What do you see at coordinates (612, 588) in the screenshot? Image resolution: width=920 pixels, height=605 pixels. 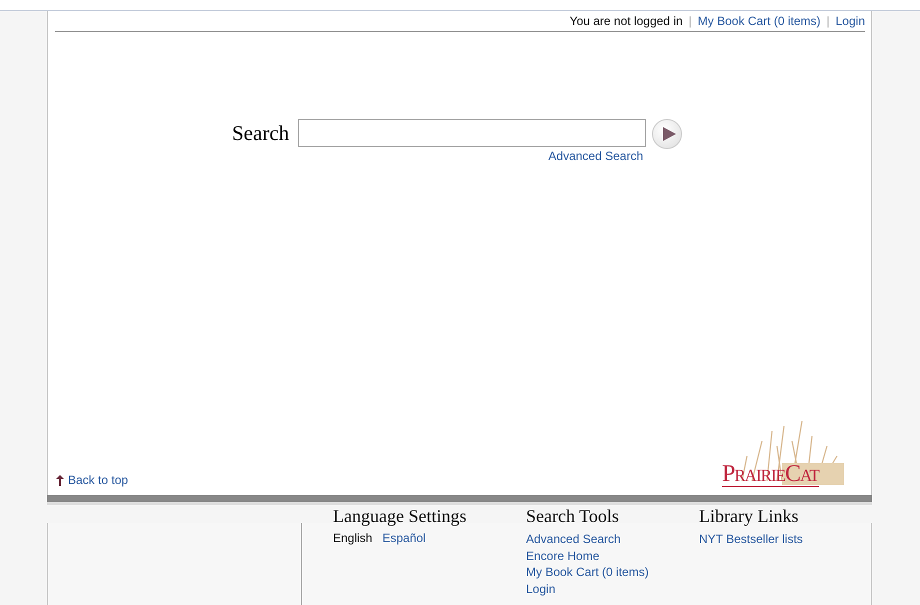 I see `footer-link: Login` at bounding box center [612, 588].